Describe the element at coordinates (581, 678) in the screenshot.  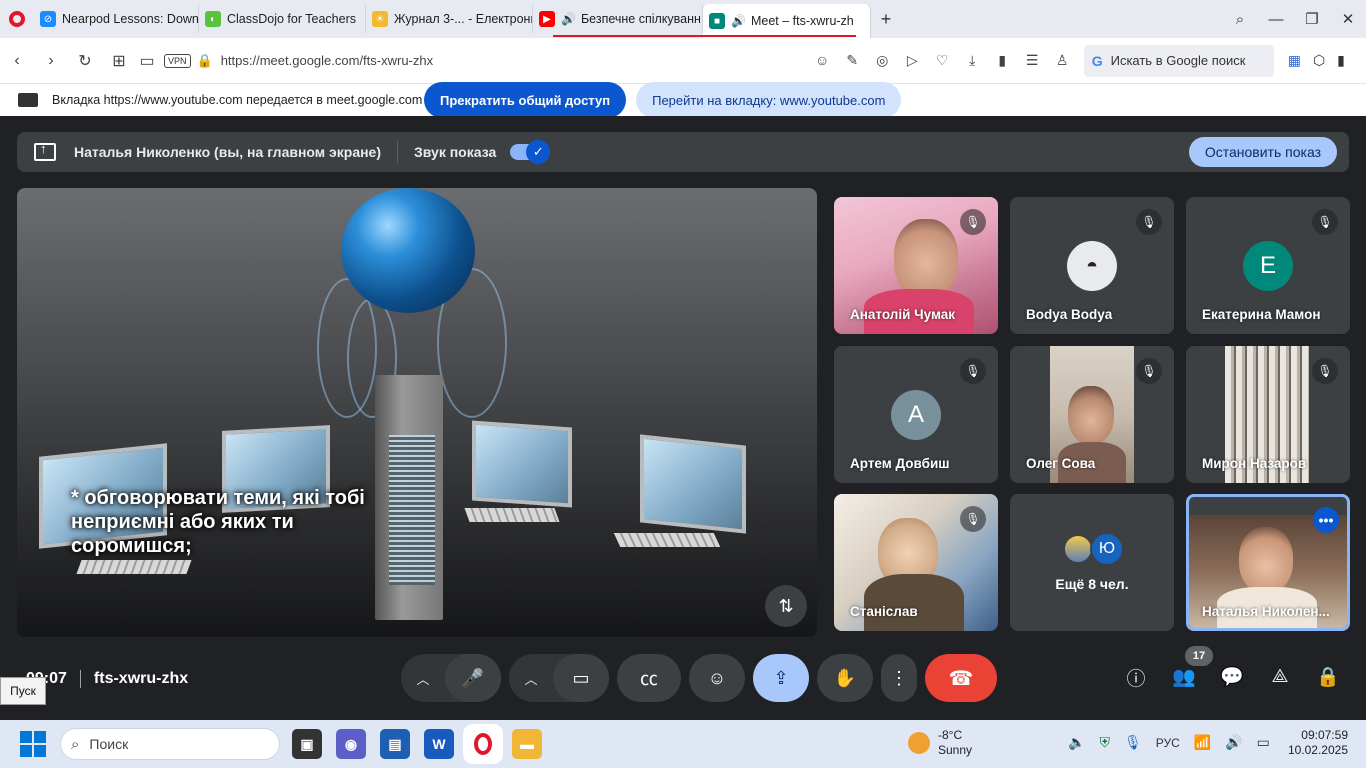
I see `camera-button: ▭` at that location.